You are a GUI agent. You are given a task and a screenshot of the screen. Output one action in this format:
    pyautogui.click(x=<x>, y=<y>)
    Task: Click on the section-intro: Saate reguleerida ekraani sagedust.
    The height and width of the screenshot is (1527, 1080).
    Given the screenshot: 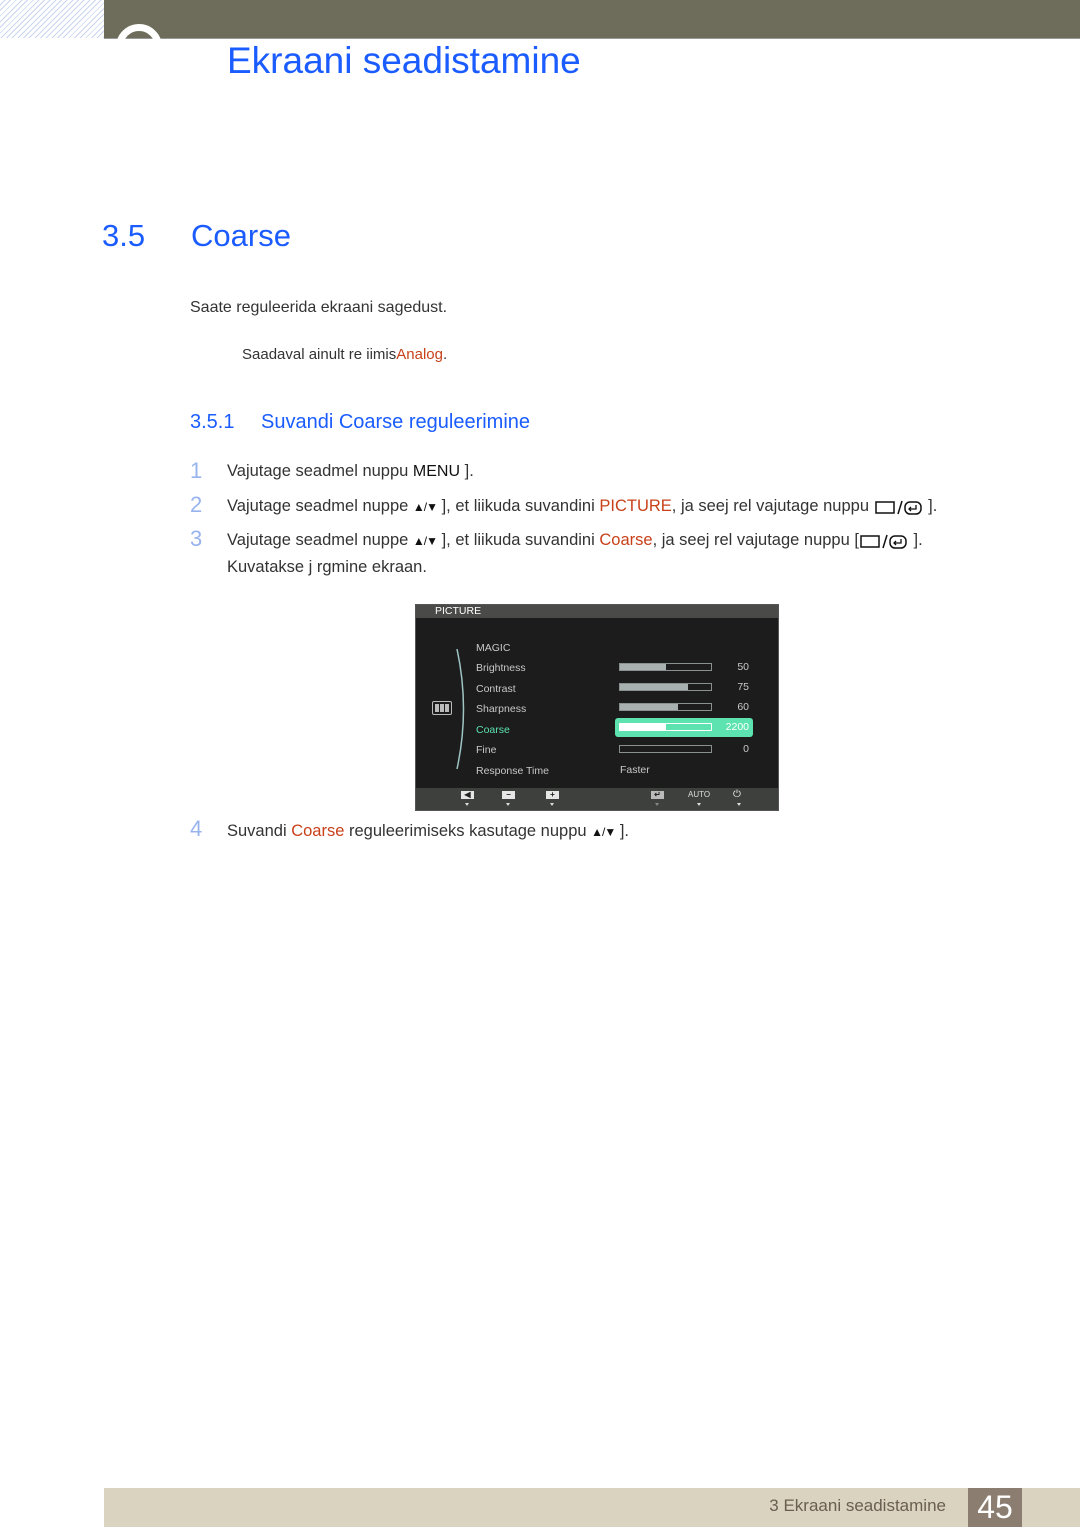 What is the action you would take?
    pyautogui.click(x=319, y=307)
    